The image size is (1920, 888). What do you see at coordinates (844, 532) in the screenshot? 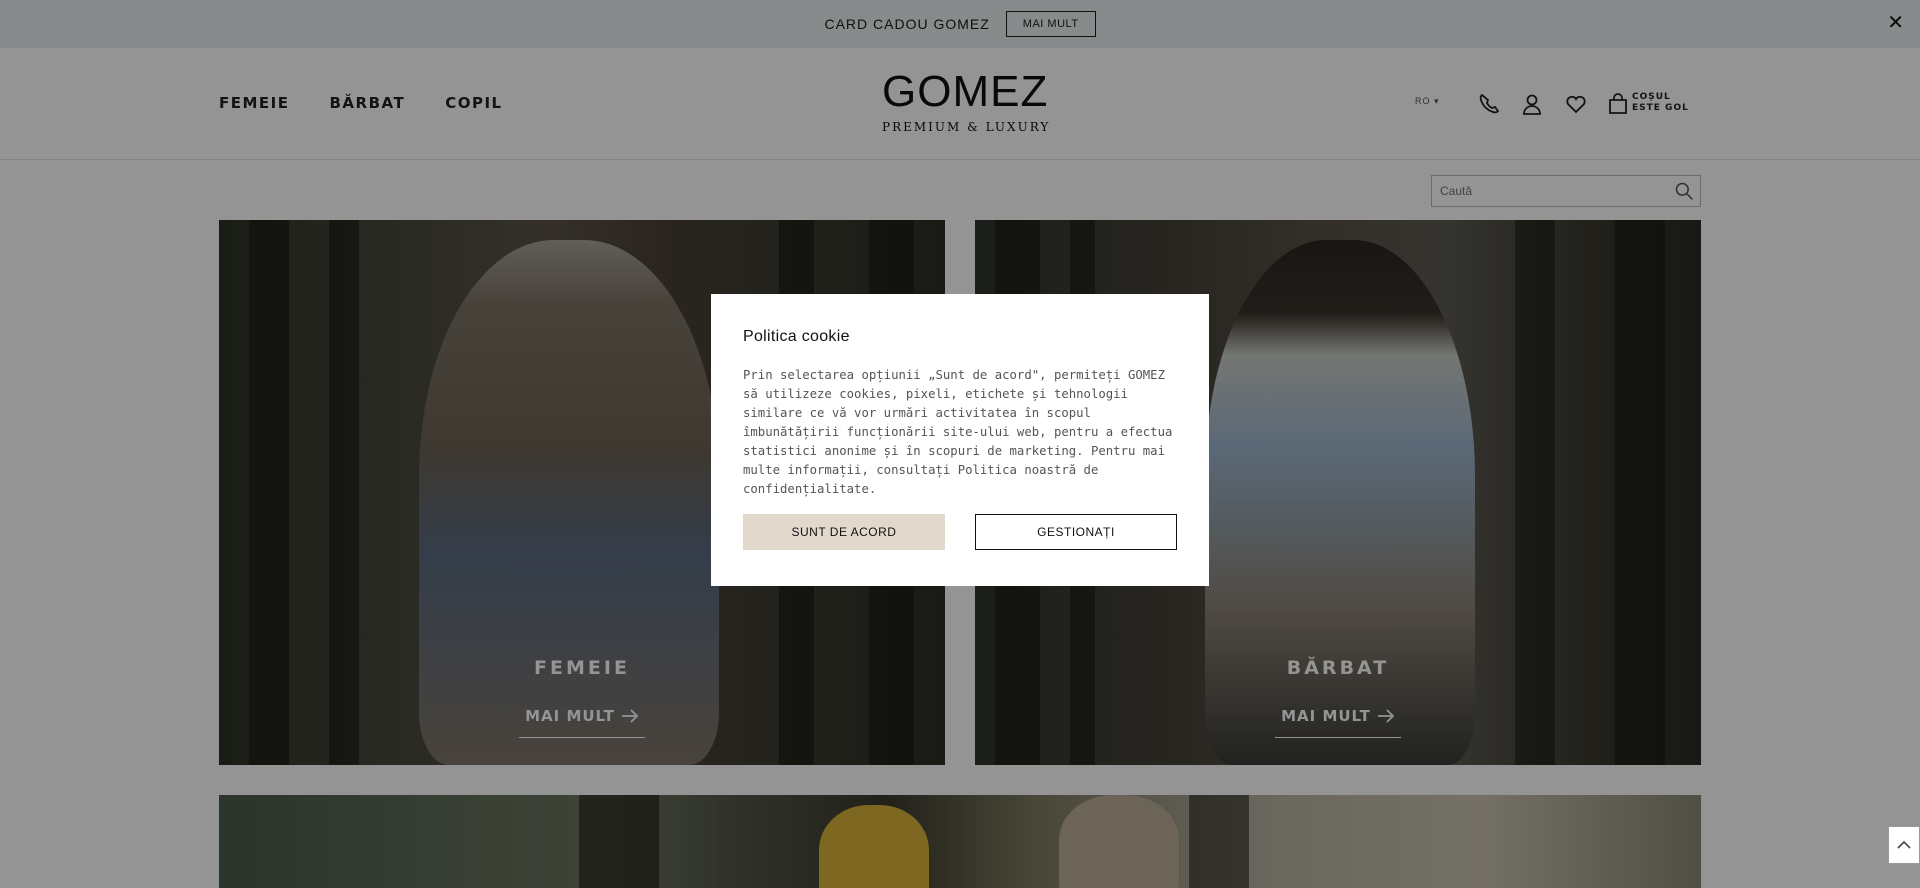
I see `accept-cookies-button: SUNT DE ACORD` at bounding box center [844, 532].